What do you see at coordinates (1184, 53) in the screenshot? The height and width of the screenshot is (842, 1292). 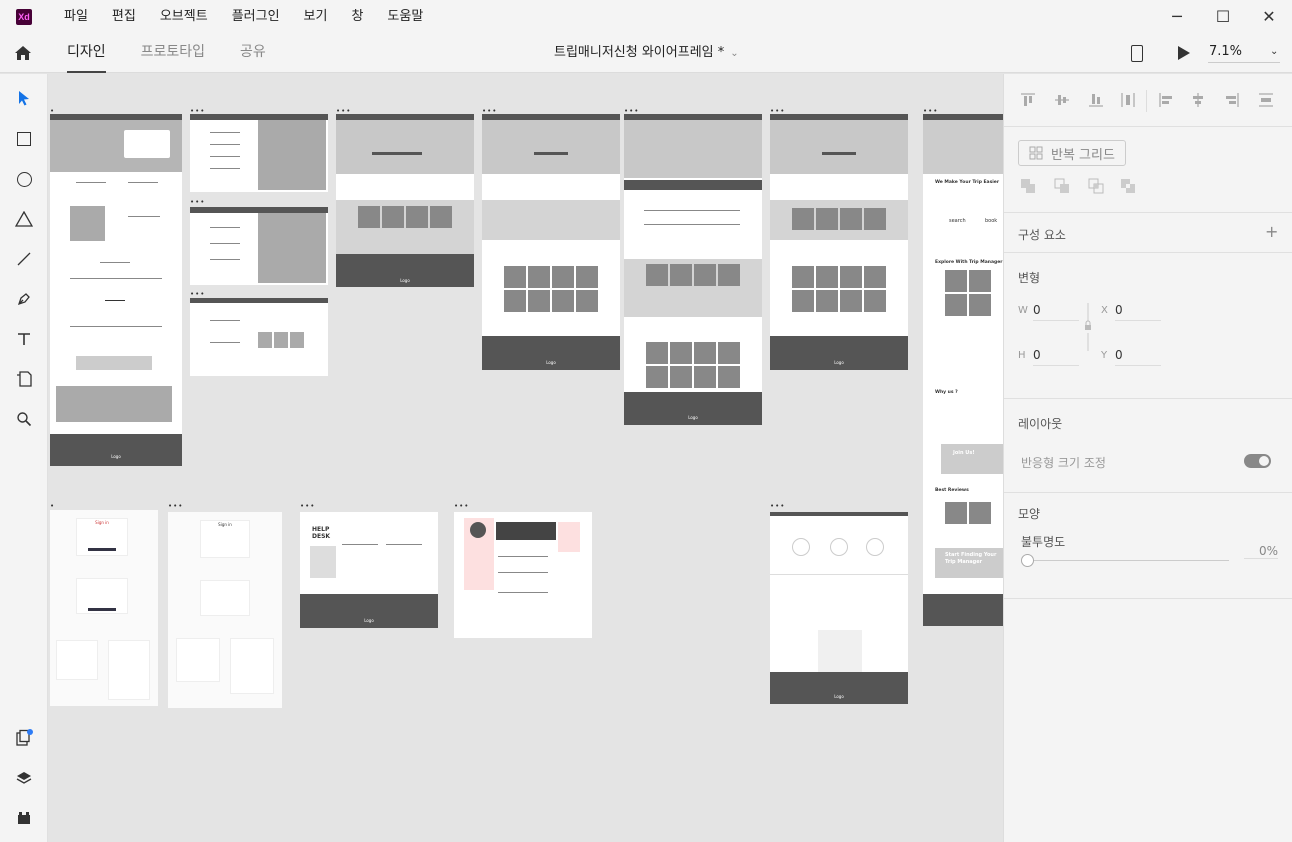 I see `play-icon` at bounding box center [1184, 53].